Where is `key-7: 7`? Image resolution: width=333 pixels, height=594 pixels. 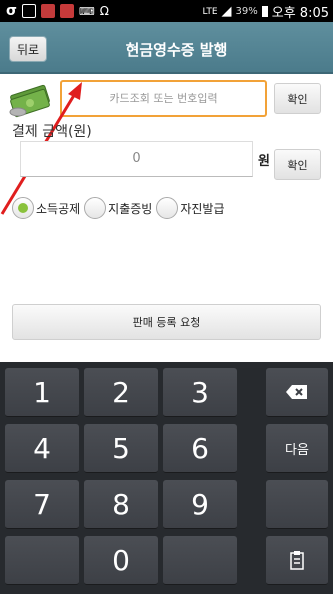 key-7: 7 is located at coordinates (42, 504).